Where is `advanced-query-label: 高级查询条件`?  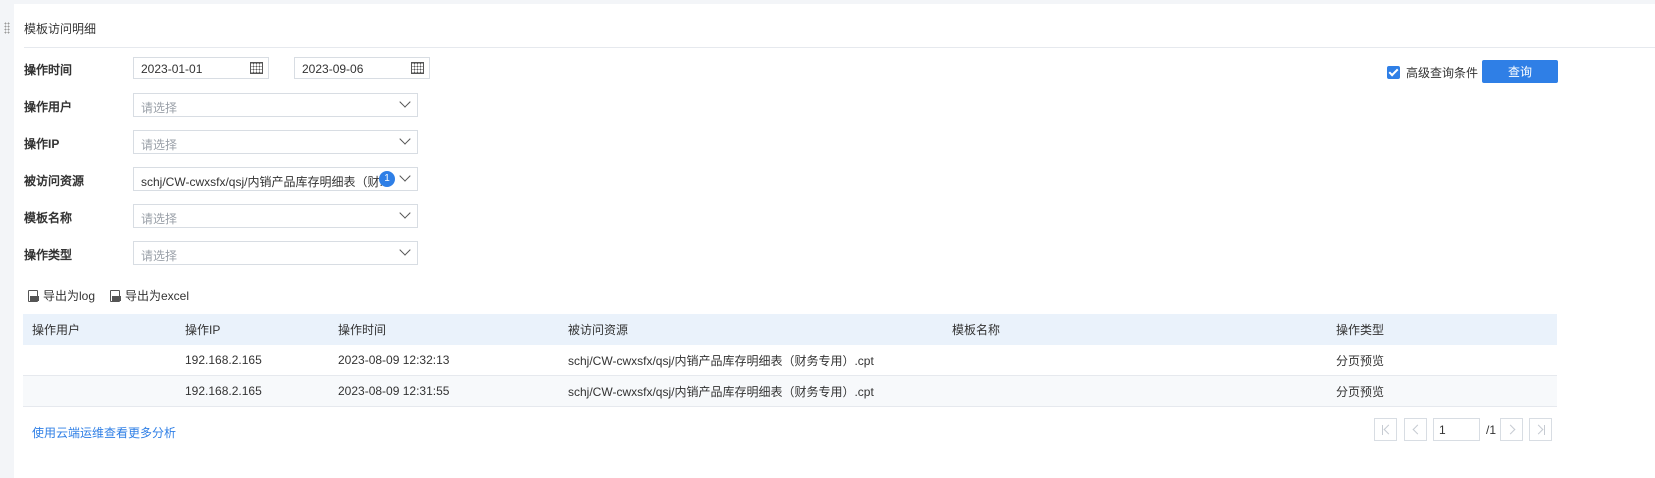 advanced-query-label: 高级查询条件 is located at coordinates (1442, 73).